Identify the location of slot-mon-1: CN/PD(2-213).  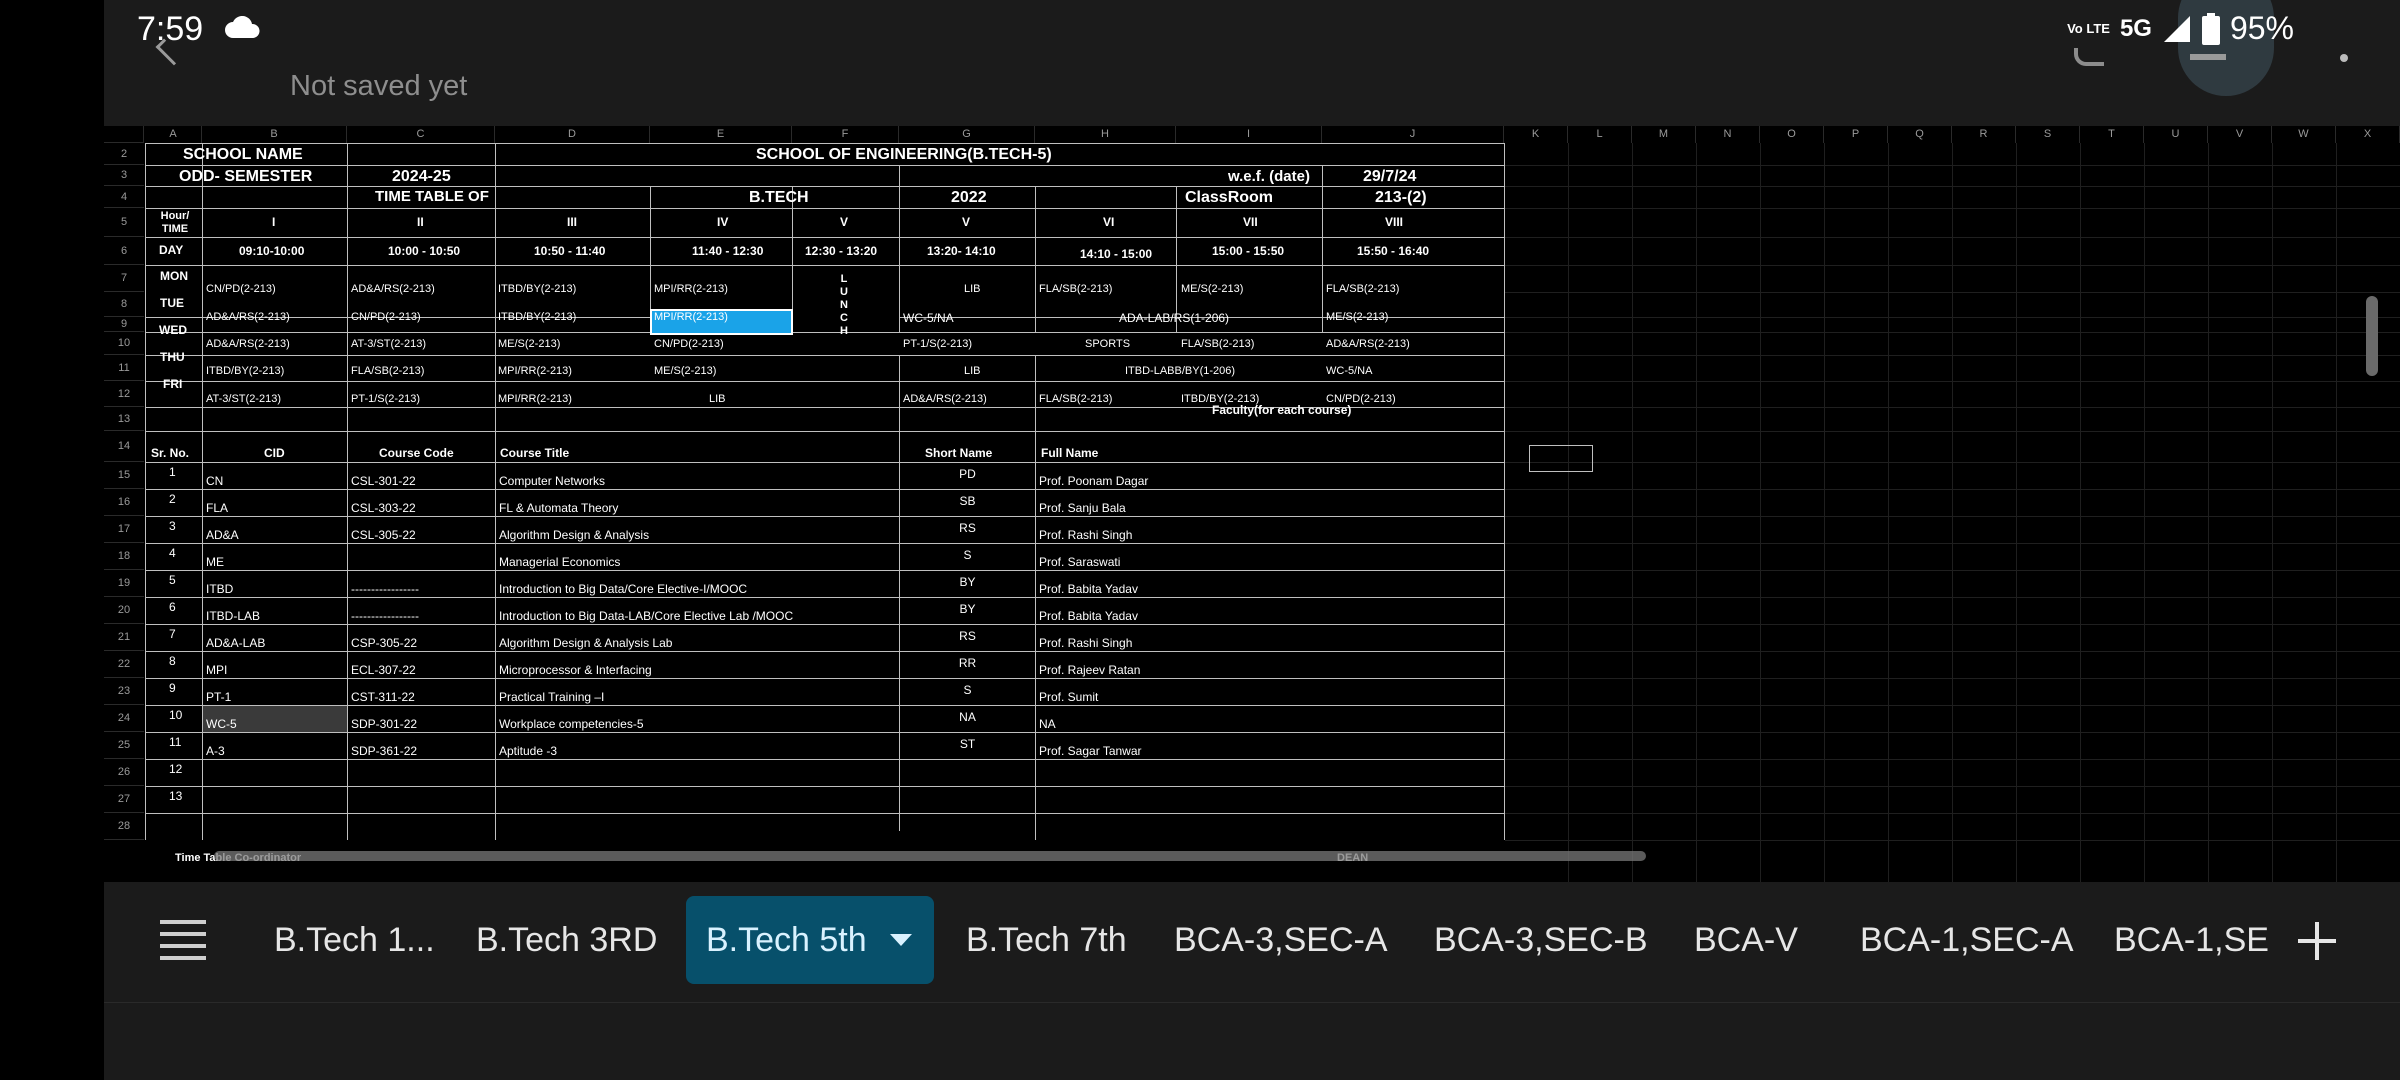
(241, 289).